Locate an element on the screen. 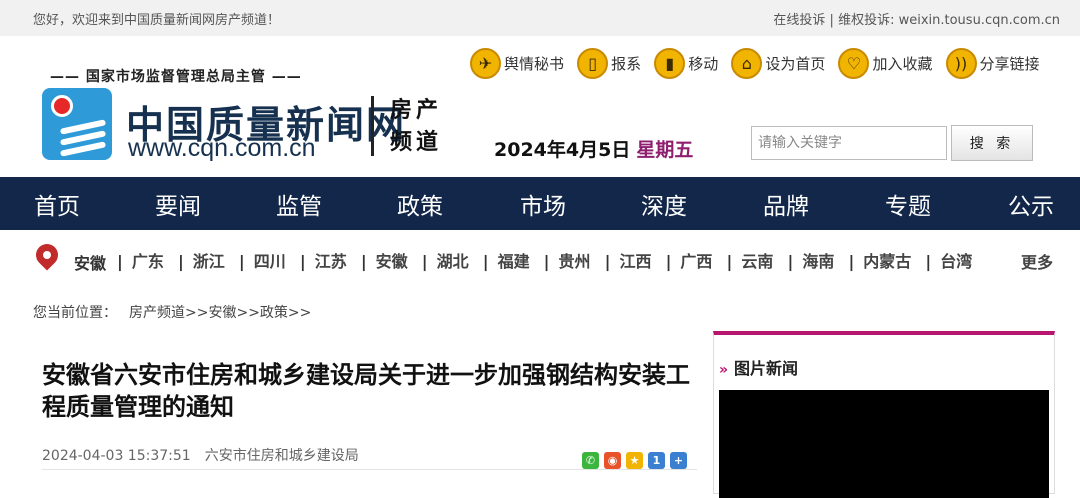  tool-label: 报系 is located at coordinates (626, 64).